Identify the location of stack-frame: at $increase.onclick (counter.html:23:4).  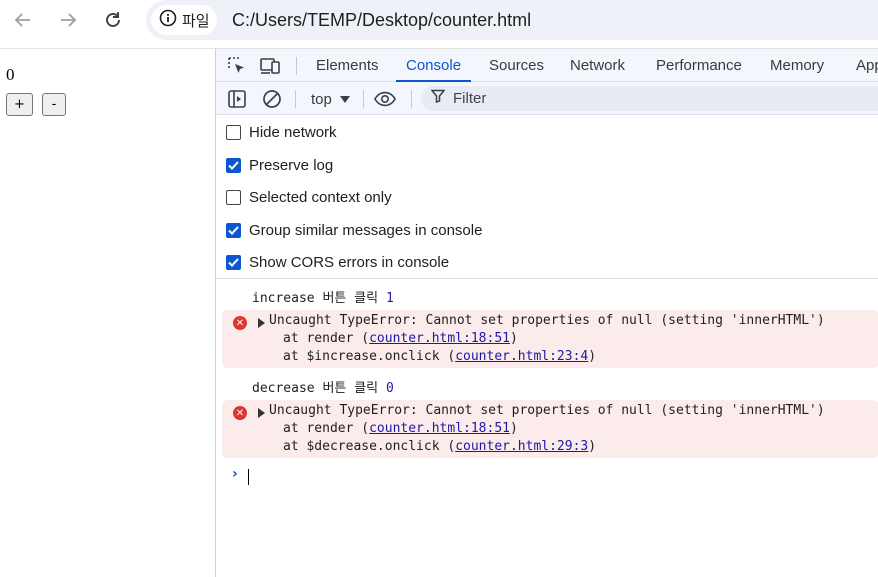
(440, 356).